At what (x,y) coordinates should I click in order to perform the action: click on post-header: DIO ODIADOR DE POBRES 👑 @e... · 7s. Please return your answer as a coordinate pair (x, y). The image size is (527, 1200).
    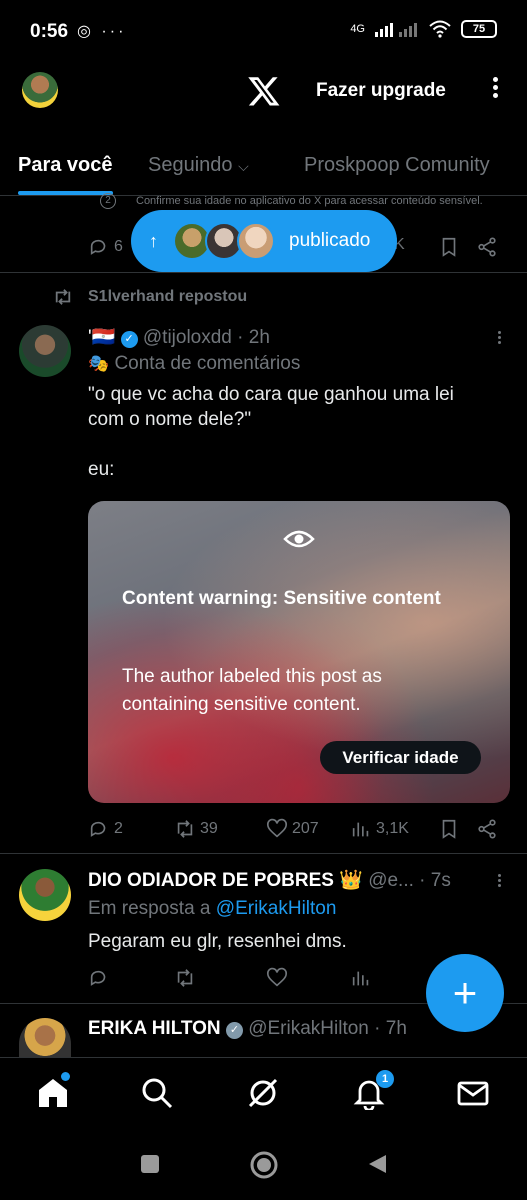
    Looking at the image, I should click on (269, 880).